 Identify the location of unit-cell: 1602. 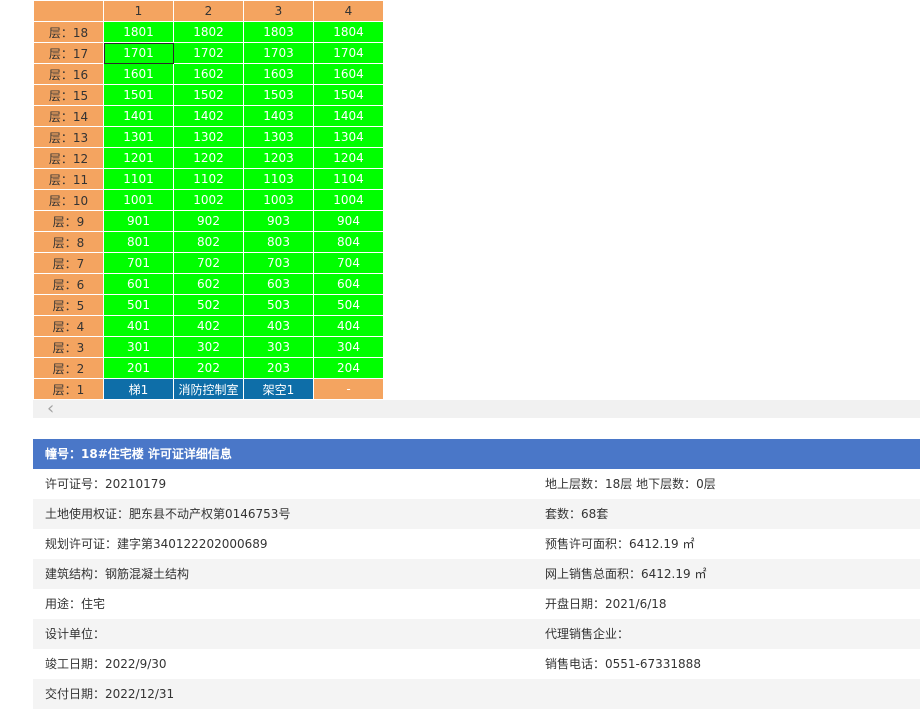
(208, 74).